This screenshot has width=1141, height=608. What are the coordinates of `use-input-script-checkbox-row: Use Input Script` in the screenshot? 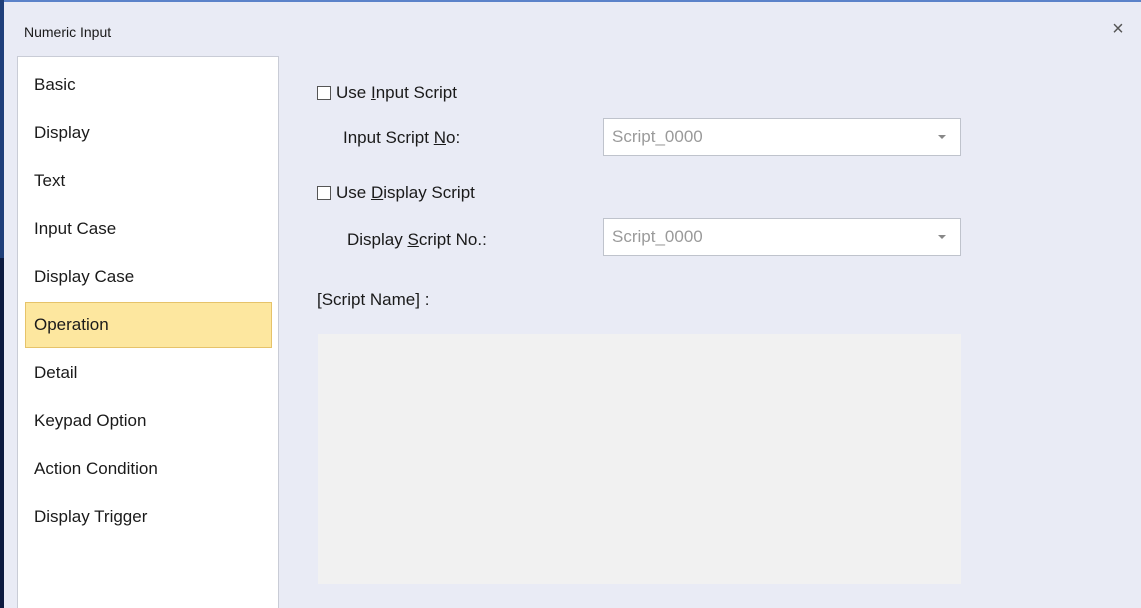 It's located at (387, 93).